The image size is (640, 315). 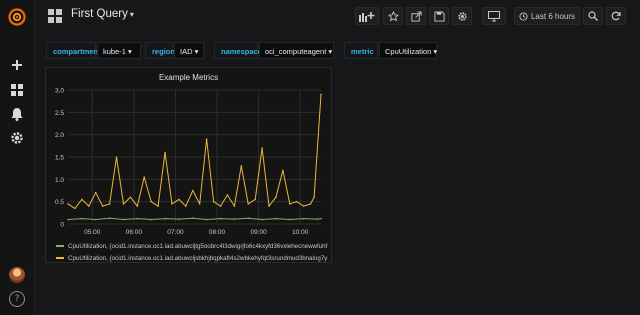 I want to click on y-tick-label: 0, so click(x=62, y=225).